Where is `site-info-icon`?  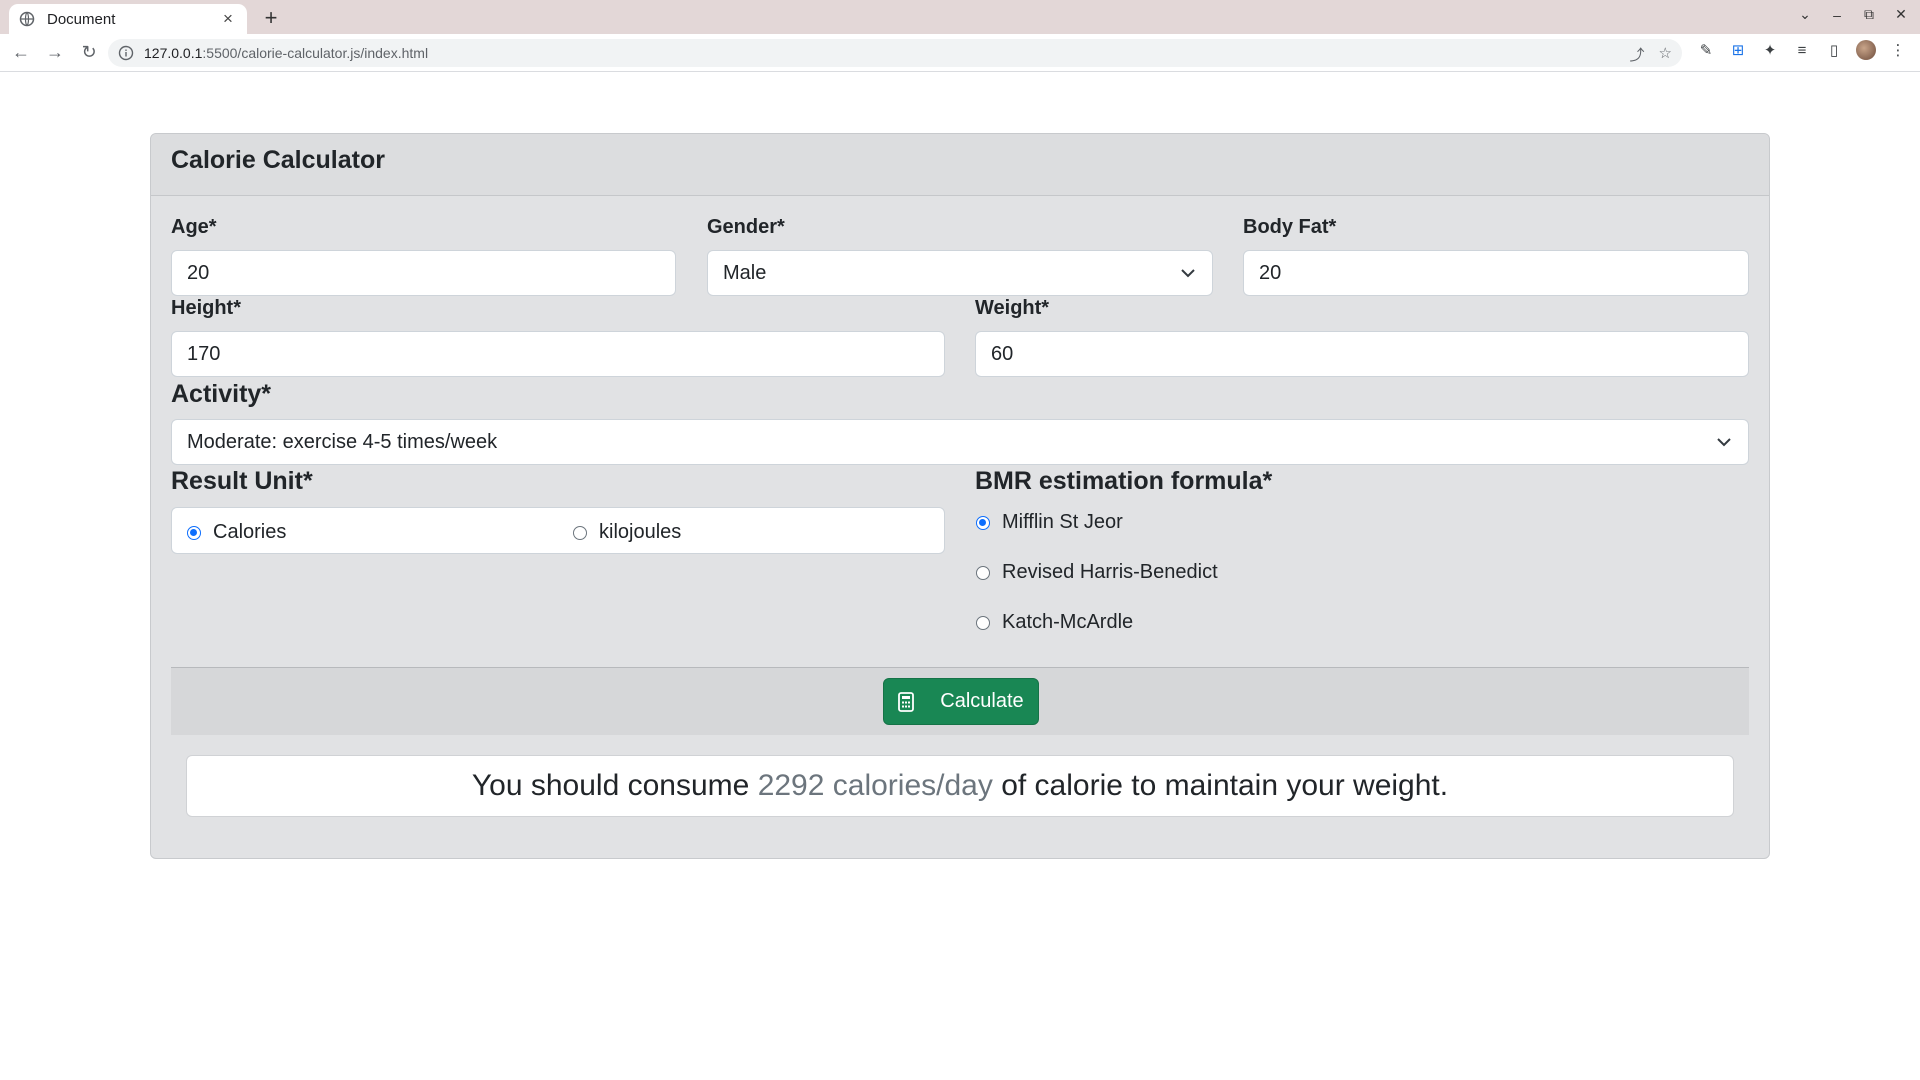
site-info-icon is located at coordinates (126, 53).